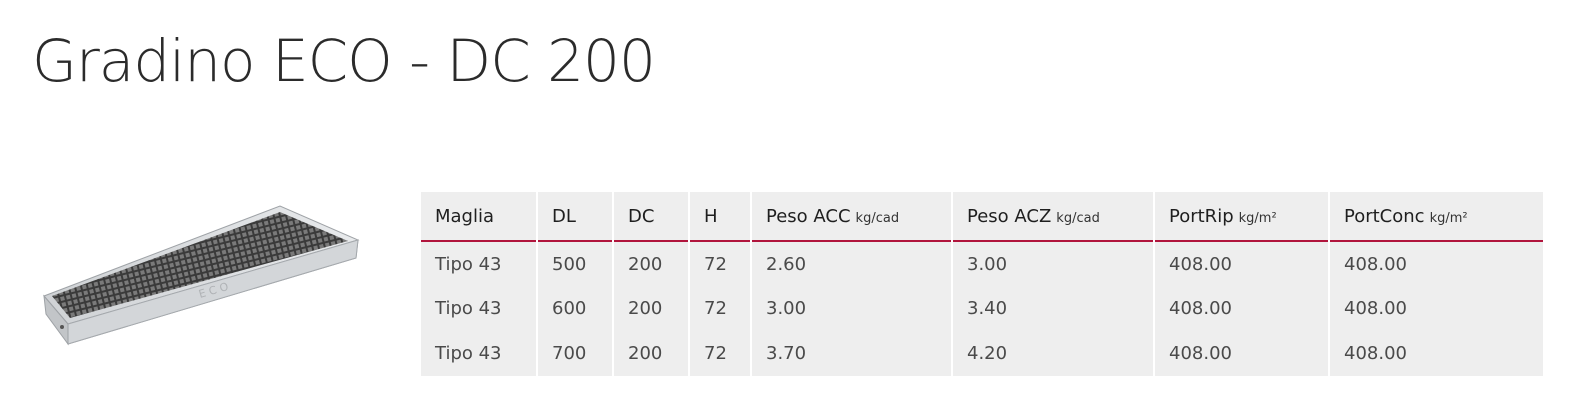 The width and height of the screenshot is (1596, 403). I want to click on table-cell: 3.70, so click(852, 353).